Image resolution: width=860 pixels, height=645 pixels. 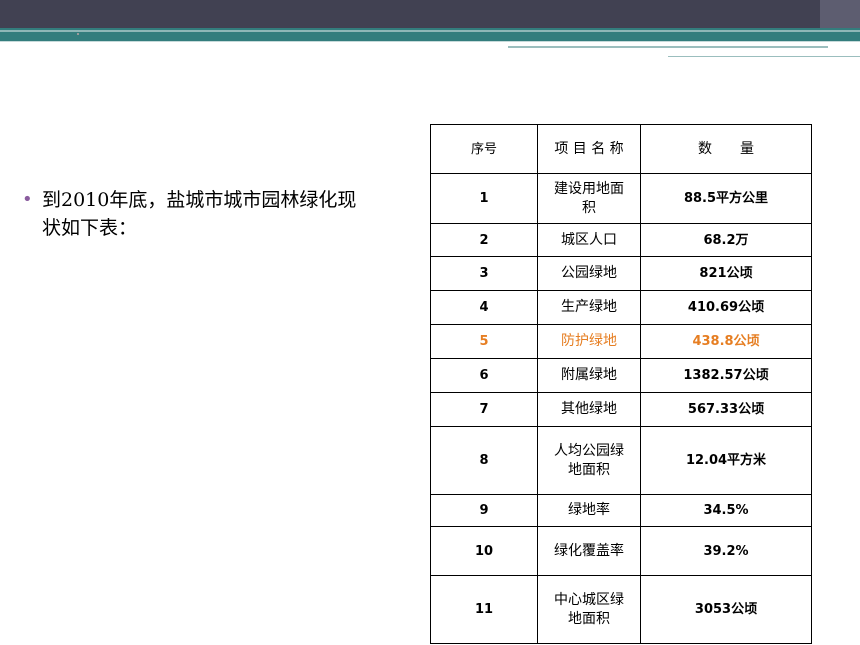 I want to click on header-bar, so click(x=430, y=14).